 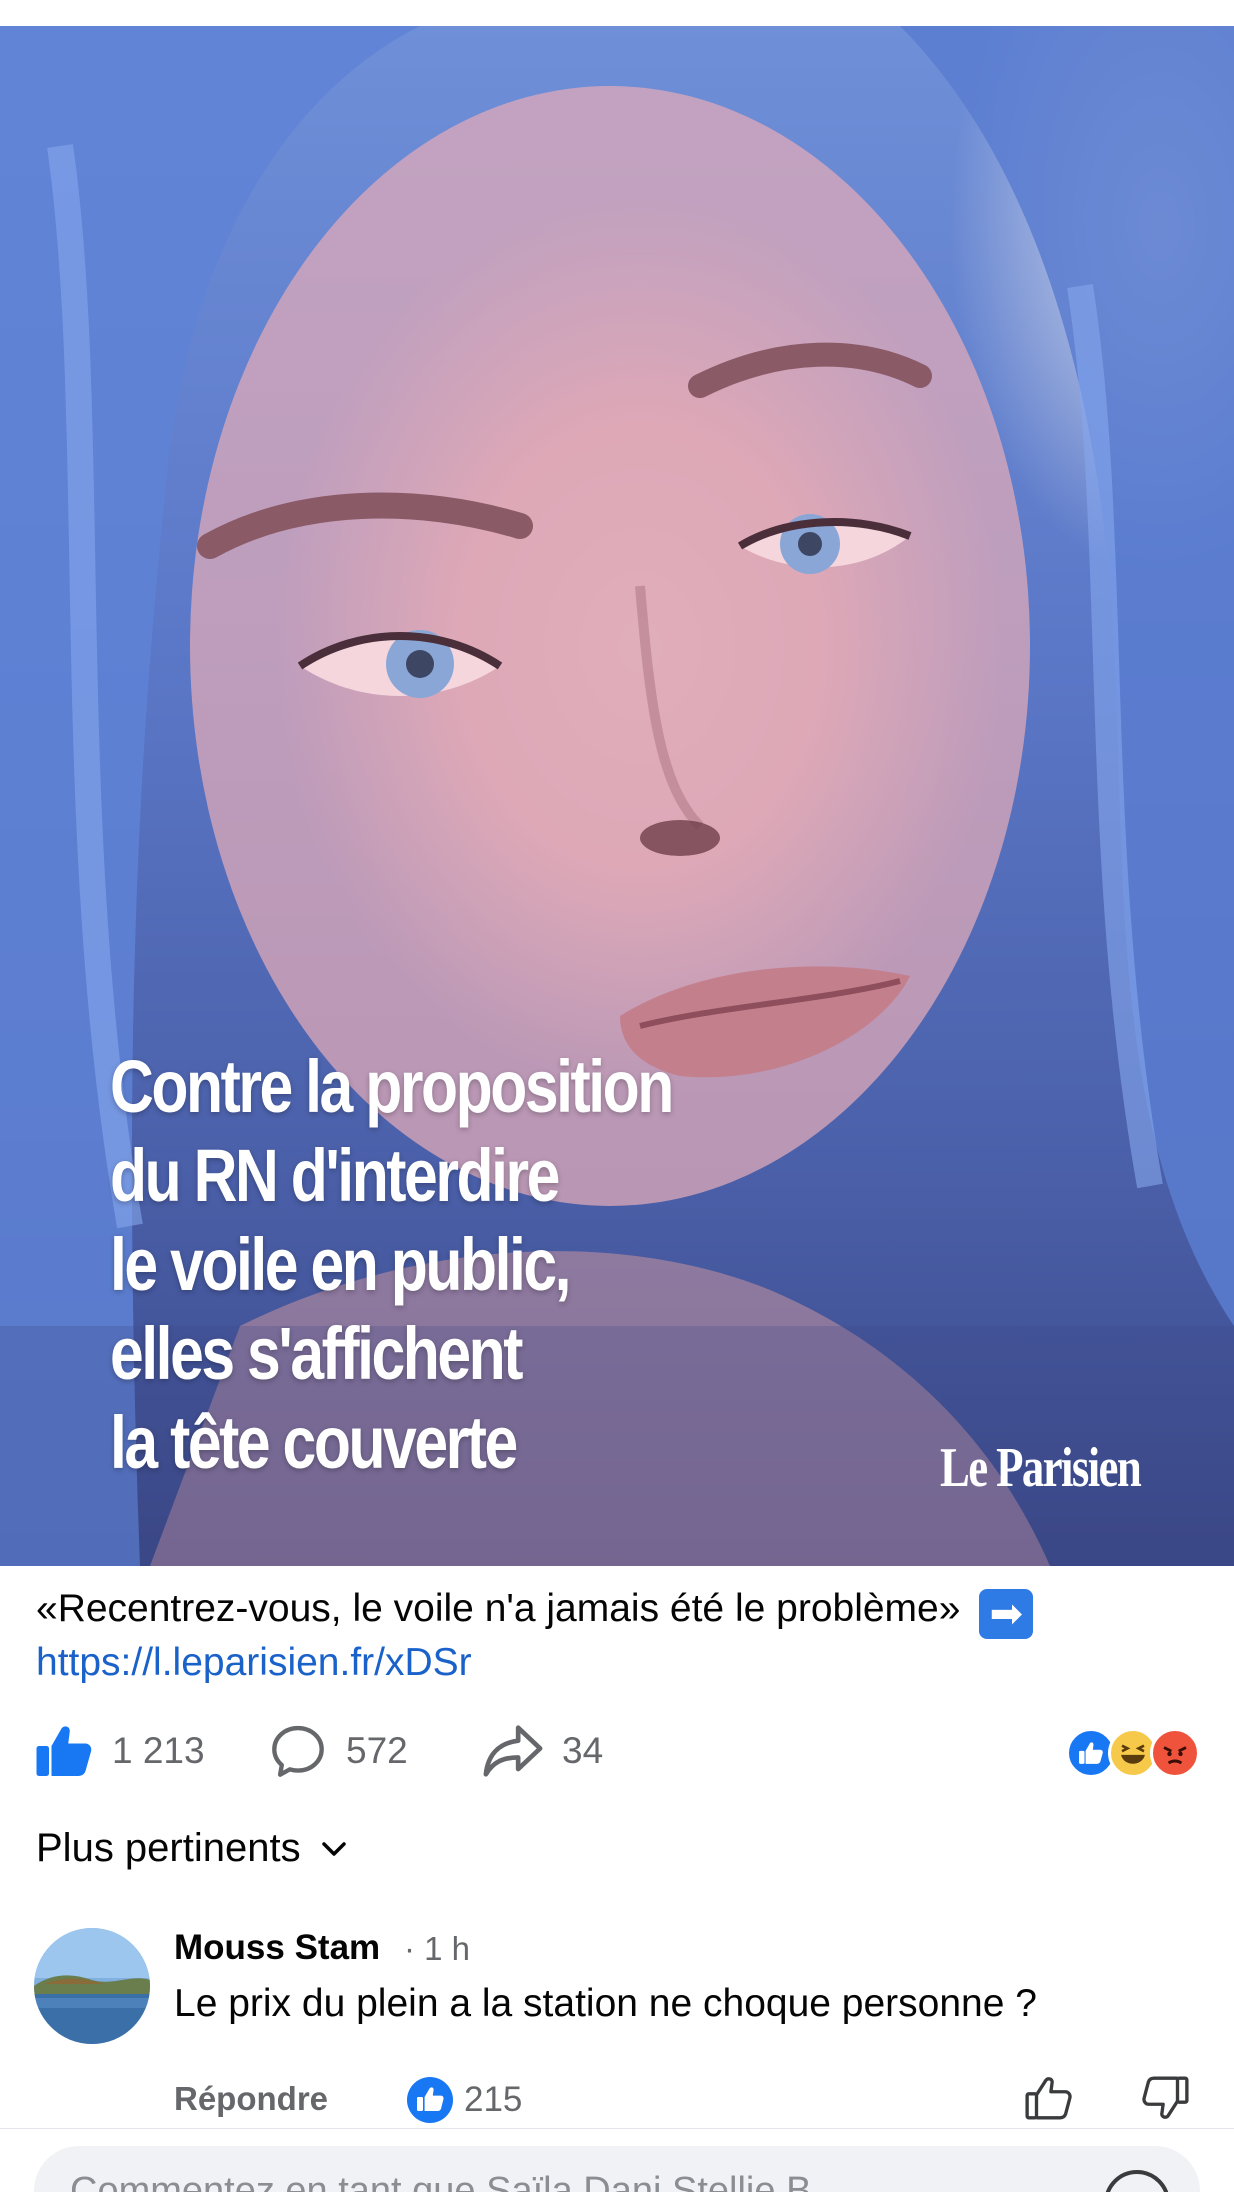 What do you see at coordinates (1041, 1468) in the screenshot?
I see `le-parisien-logo: Le Parisien` at bounding box center [1041, 1468].